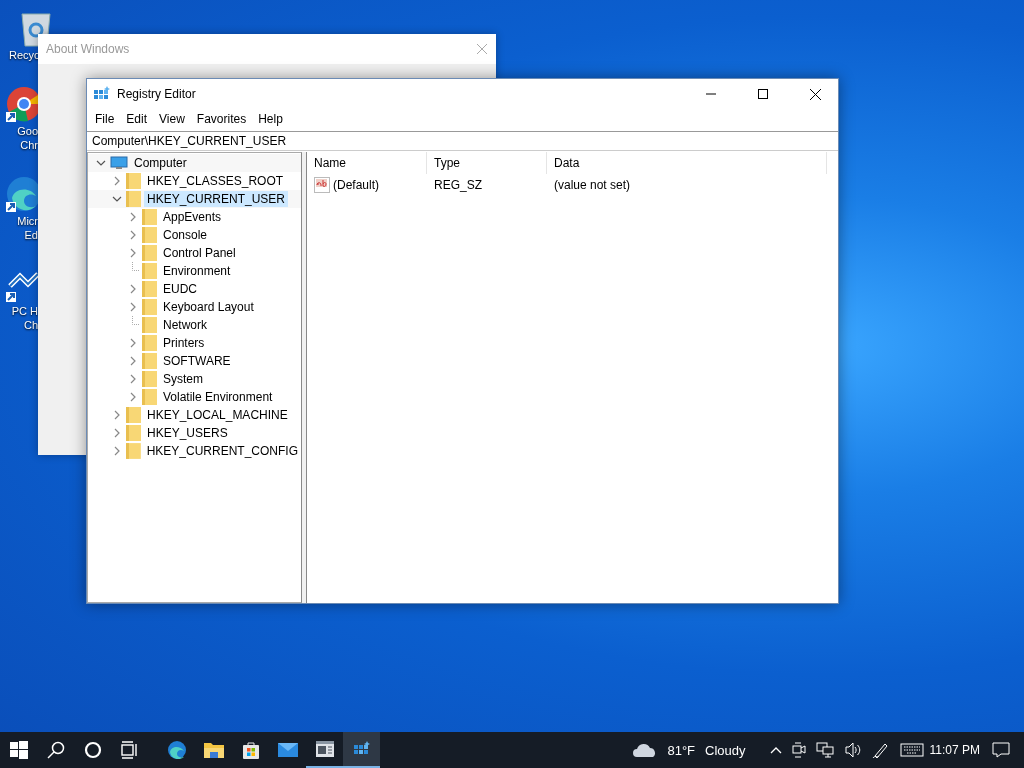 The image size is (1024, 768). I want to click on chevron-up-icon, so click(775, 750).